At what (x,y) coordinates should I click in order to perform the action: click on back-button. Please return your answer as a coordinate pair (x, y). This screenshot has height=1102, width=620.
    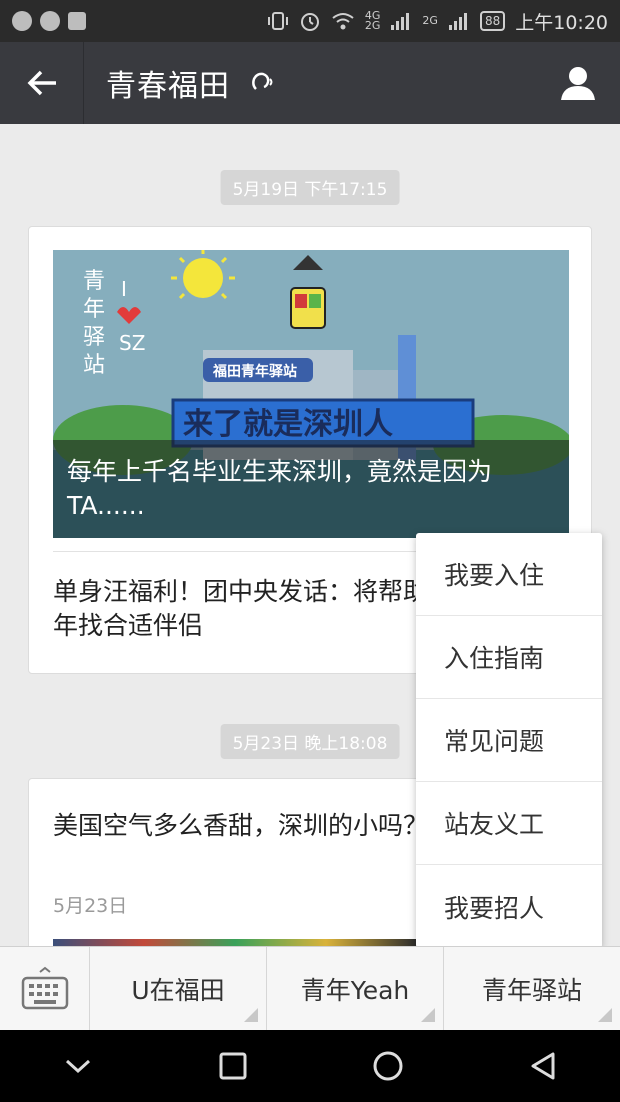
    Looking at the image, I should click on (42, 83).